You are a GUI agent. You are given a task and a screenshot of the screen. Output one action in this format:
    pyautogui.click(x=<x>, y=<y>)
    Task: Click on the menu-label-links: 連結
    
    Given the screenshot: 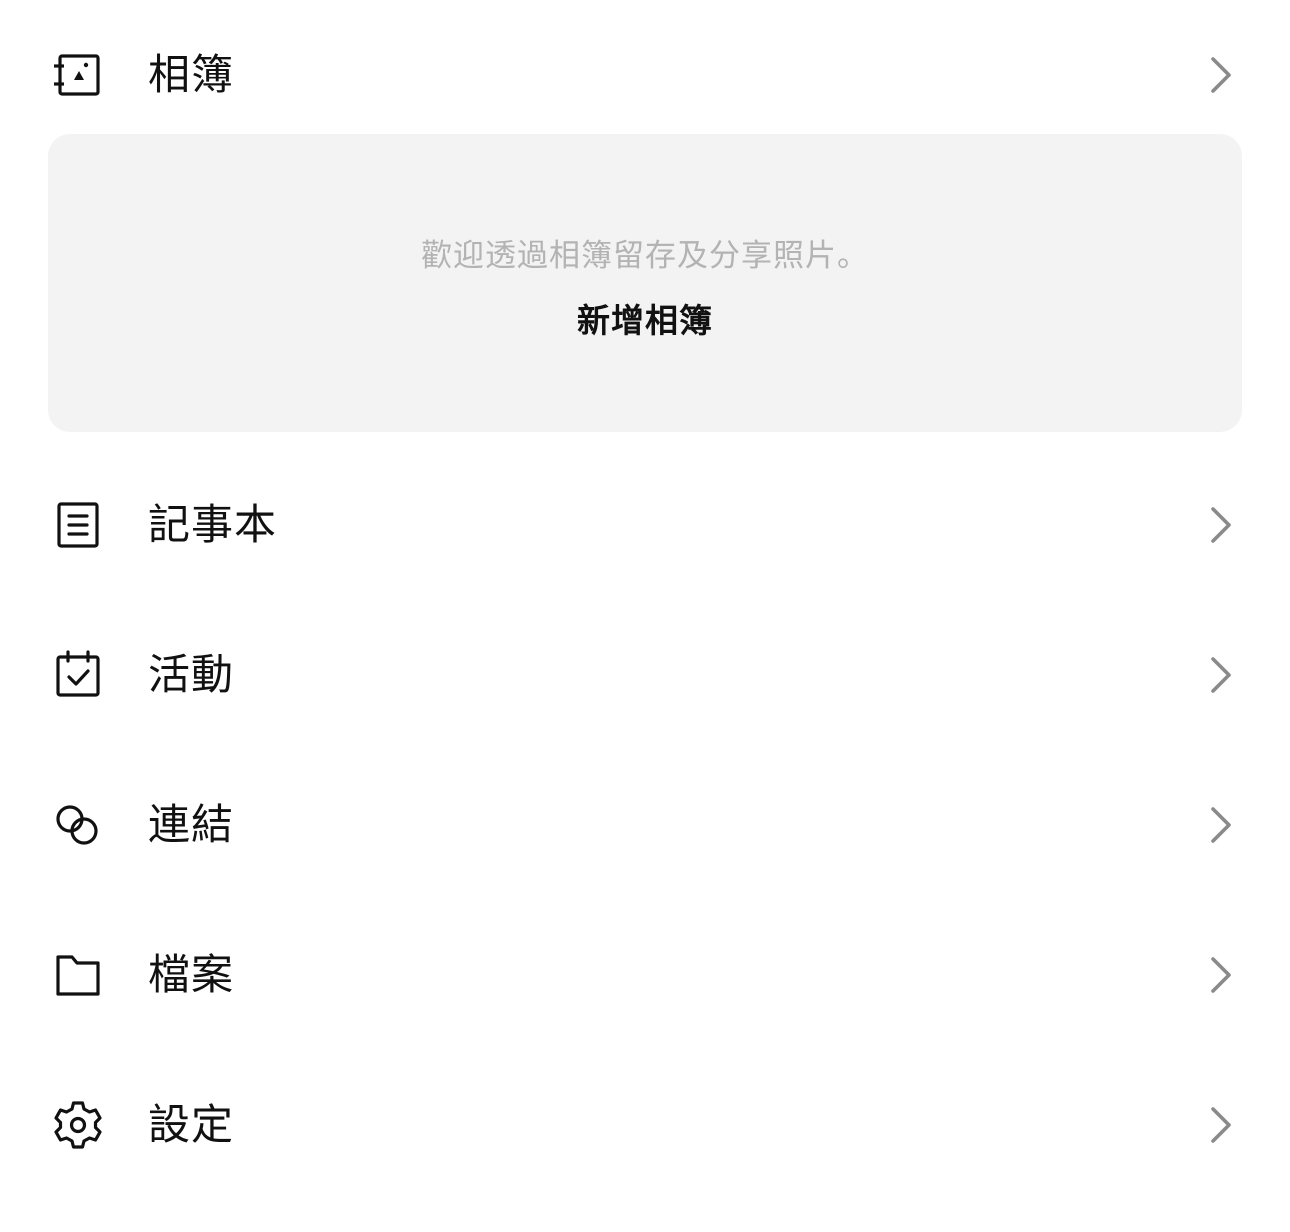 What is the action you would take?
    pyautogui.click(x=191, y=824)
    